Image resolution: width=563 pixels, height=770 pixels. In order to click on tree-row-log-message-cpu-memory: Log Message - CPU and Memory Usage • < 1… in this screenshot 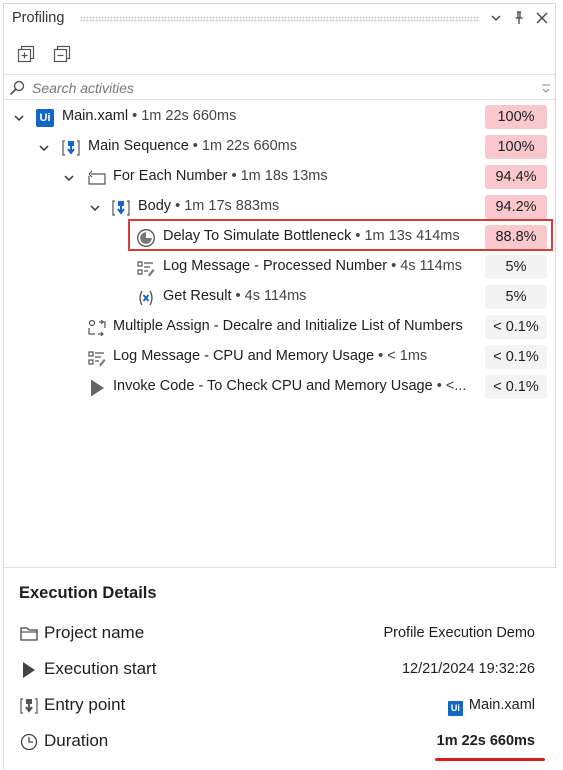, I will do `click(279, 357)`.